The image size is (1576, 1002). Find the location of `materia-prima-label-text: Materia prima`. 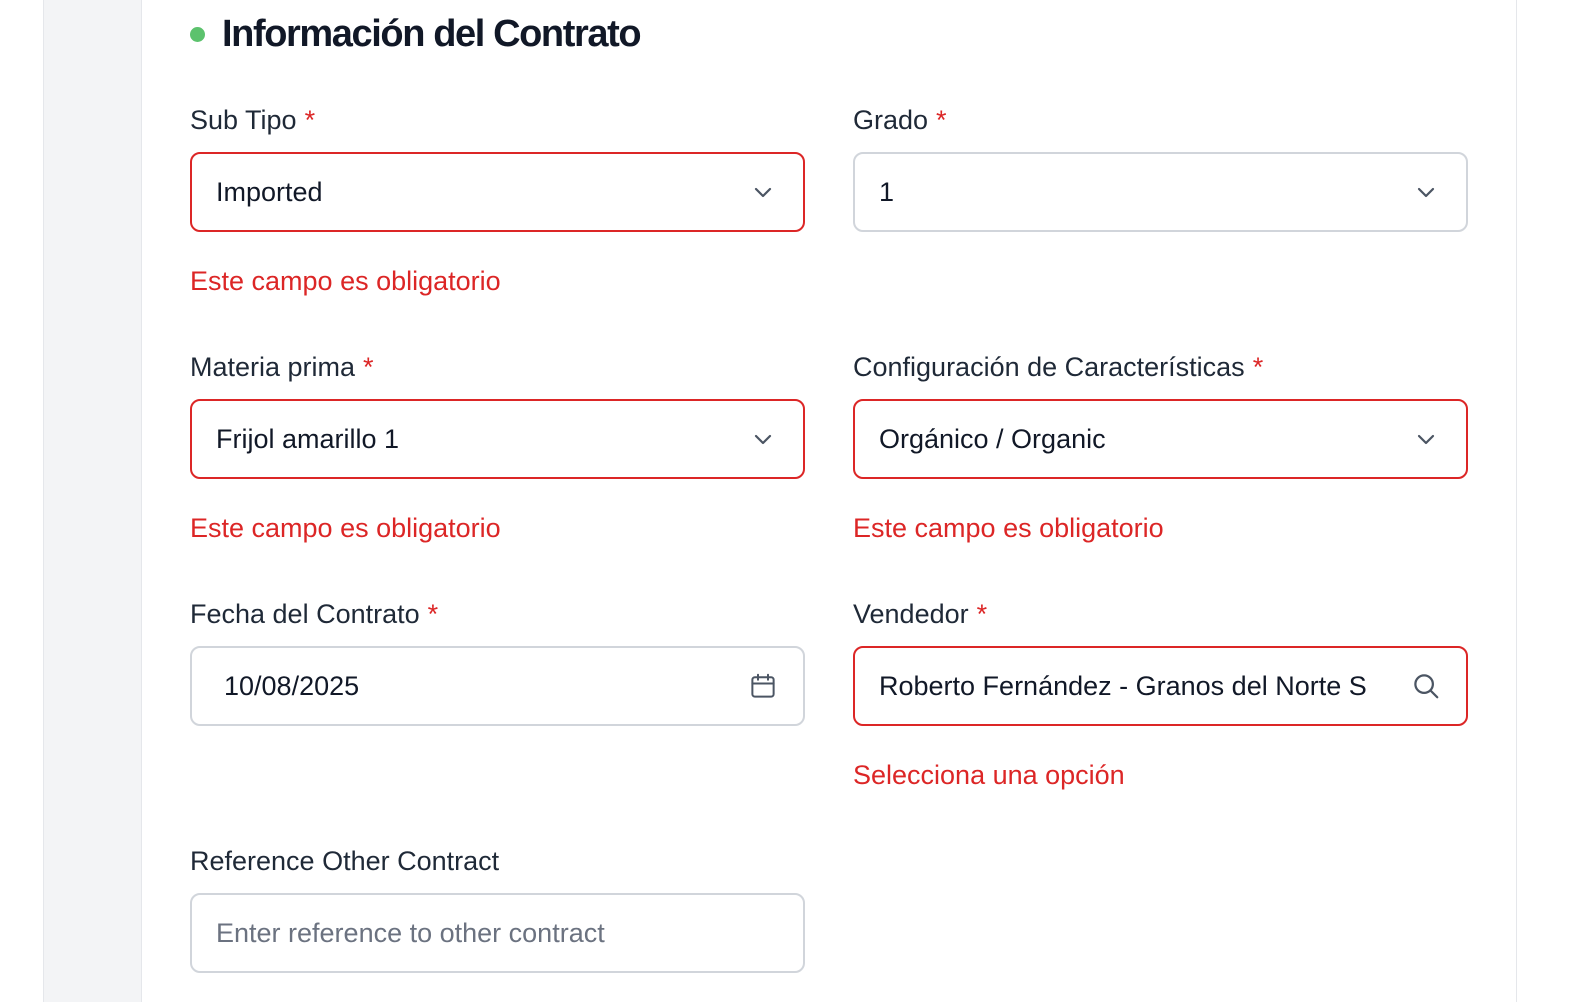

materia-prima-label-text: Materia prima is located at coordinates (273, 367).